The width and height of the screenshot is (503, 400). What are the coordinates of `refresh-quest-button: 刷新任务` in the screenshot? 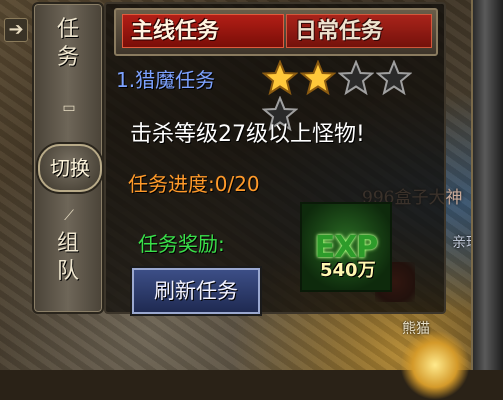 It's located at (196, 291).